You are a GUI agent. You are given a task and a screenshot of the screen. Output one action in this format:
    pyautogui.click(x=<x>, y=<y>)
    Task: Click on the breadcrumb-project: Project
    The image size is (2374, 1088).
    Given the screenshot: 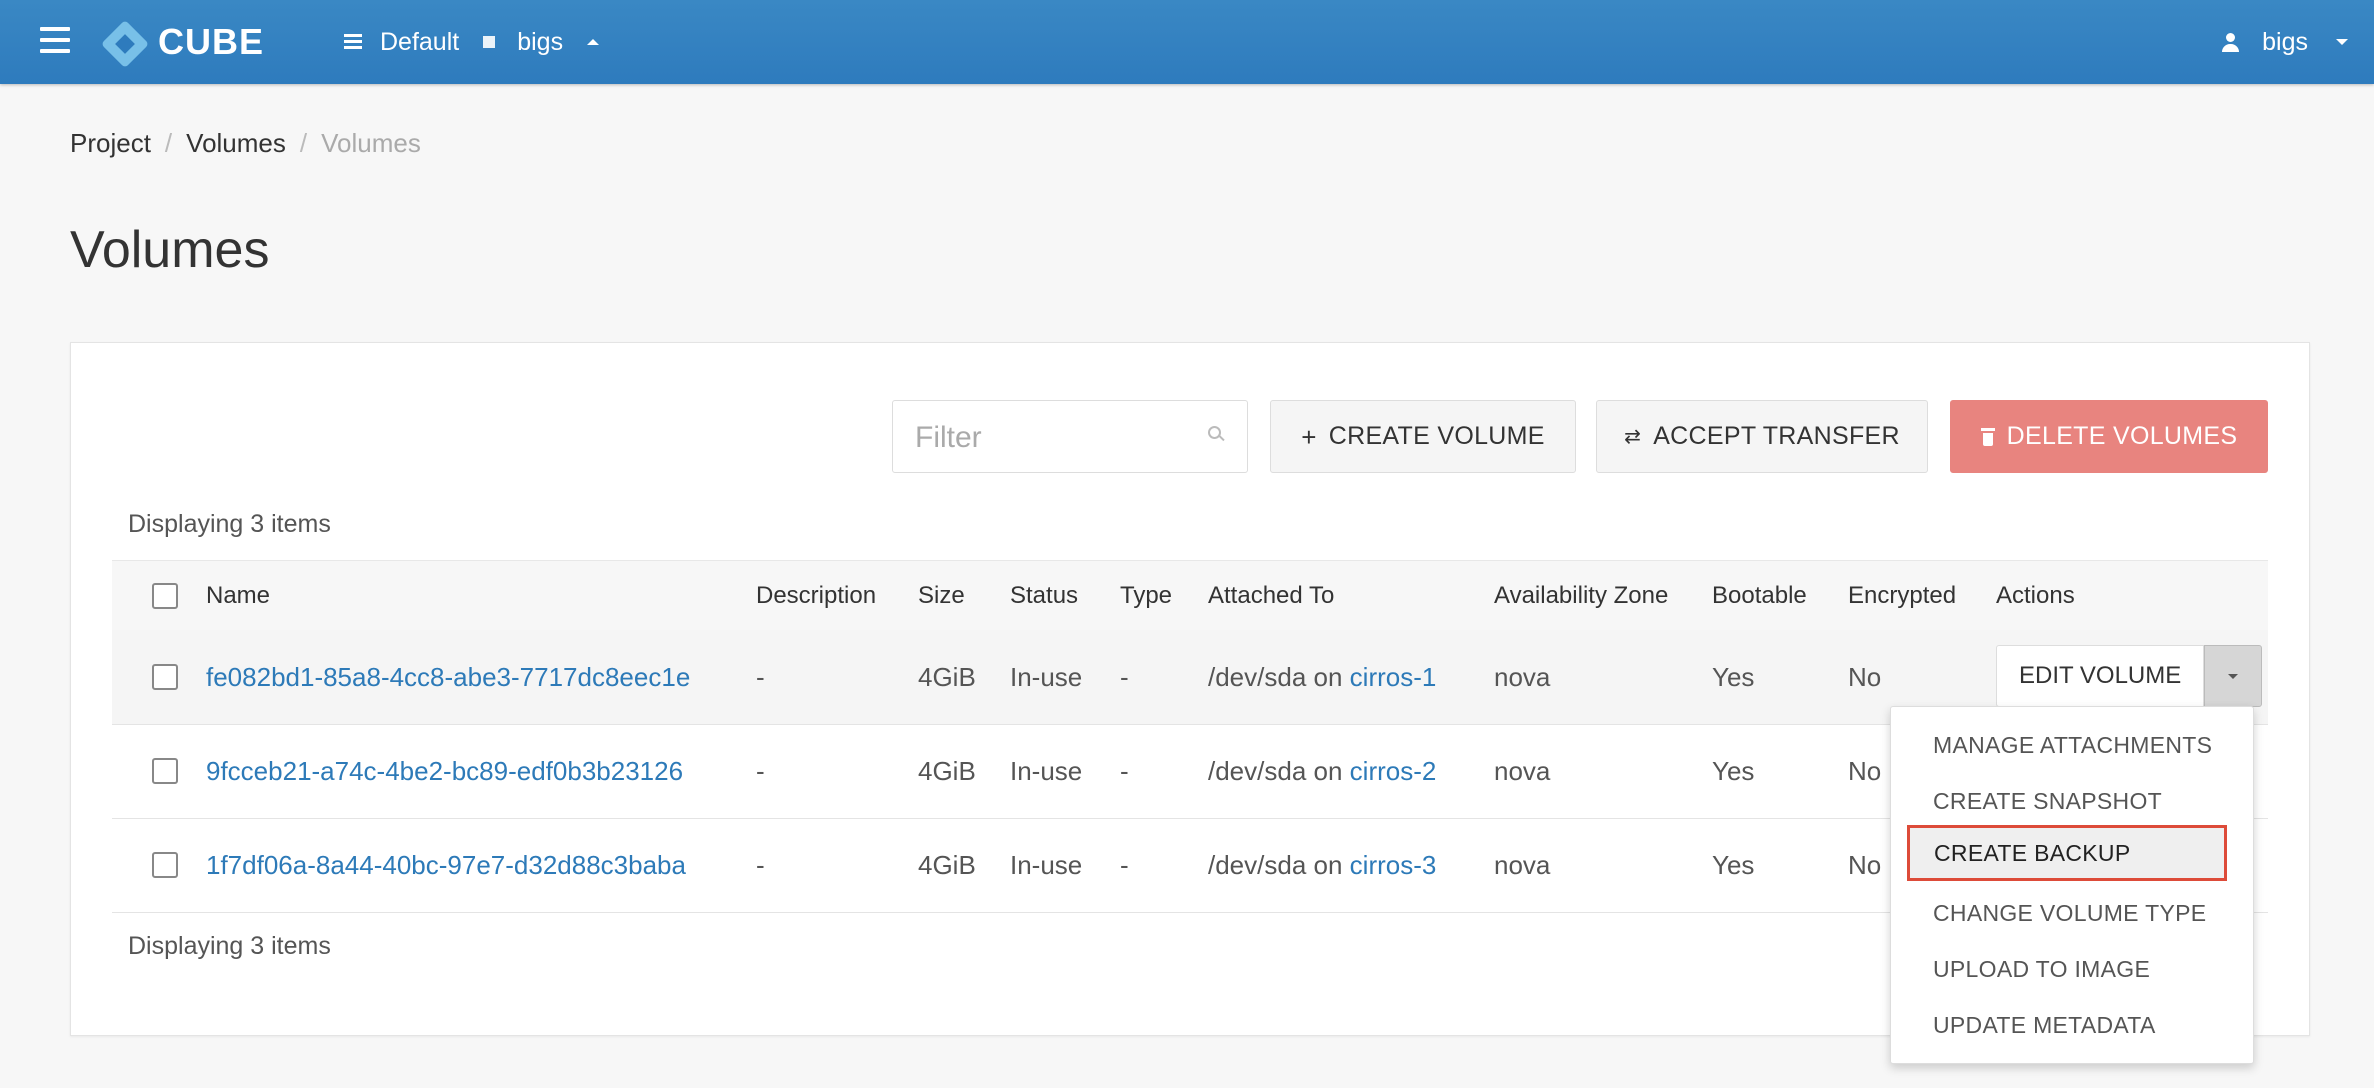 What is the action you would take?
    pyautogui.click(x=110, y=143)
    